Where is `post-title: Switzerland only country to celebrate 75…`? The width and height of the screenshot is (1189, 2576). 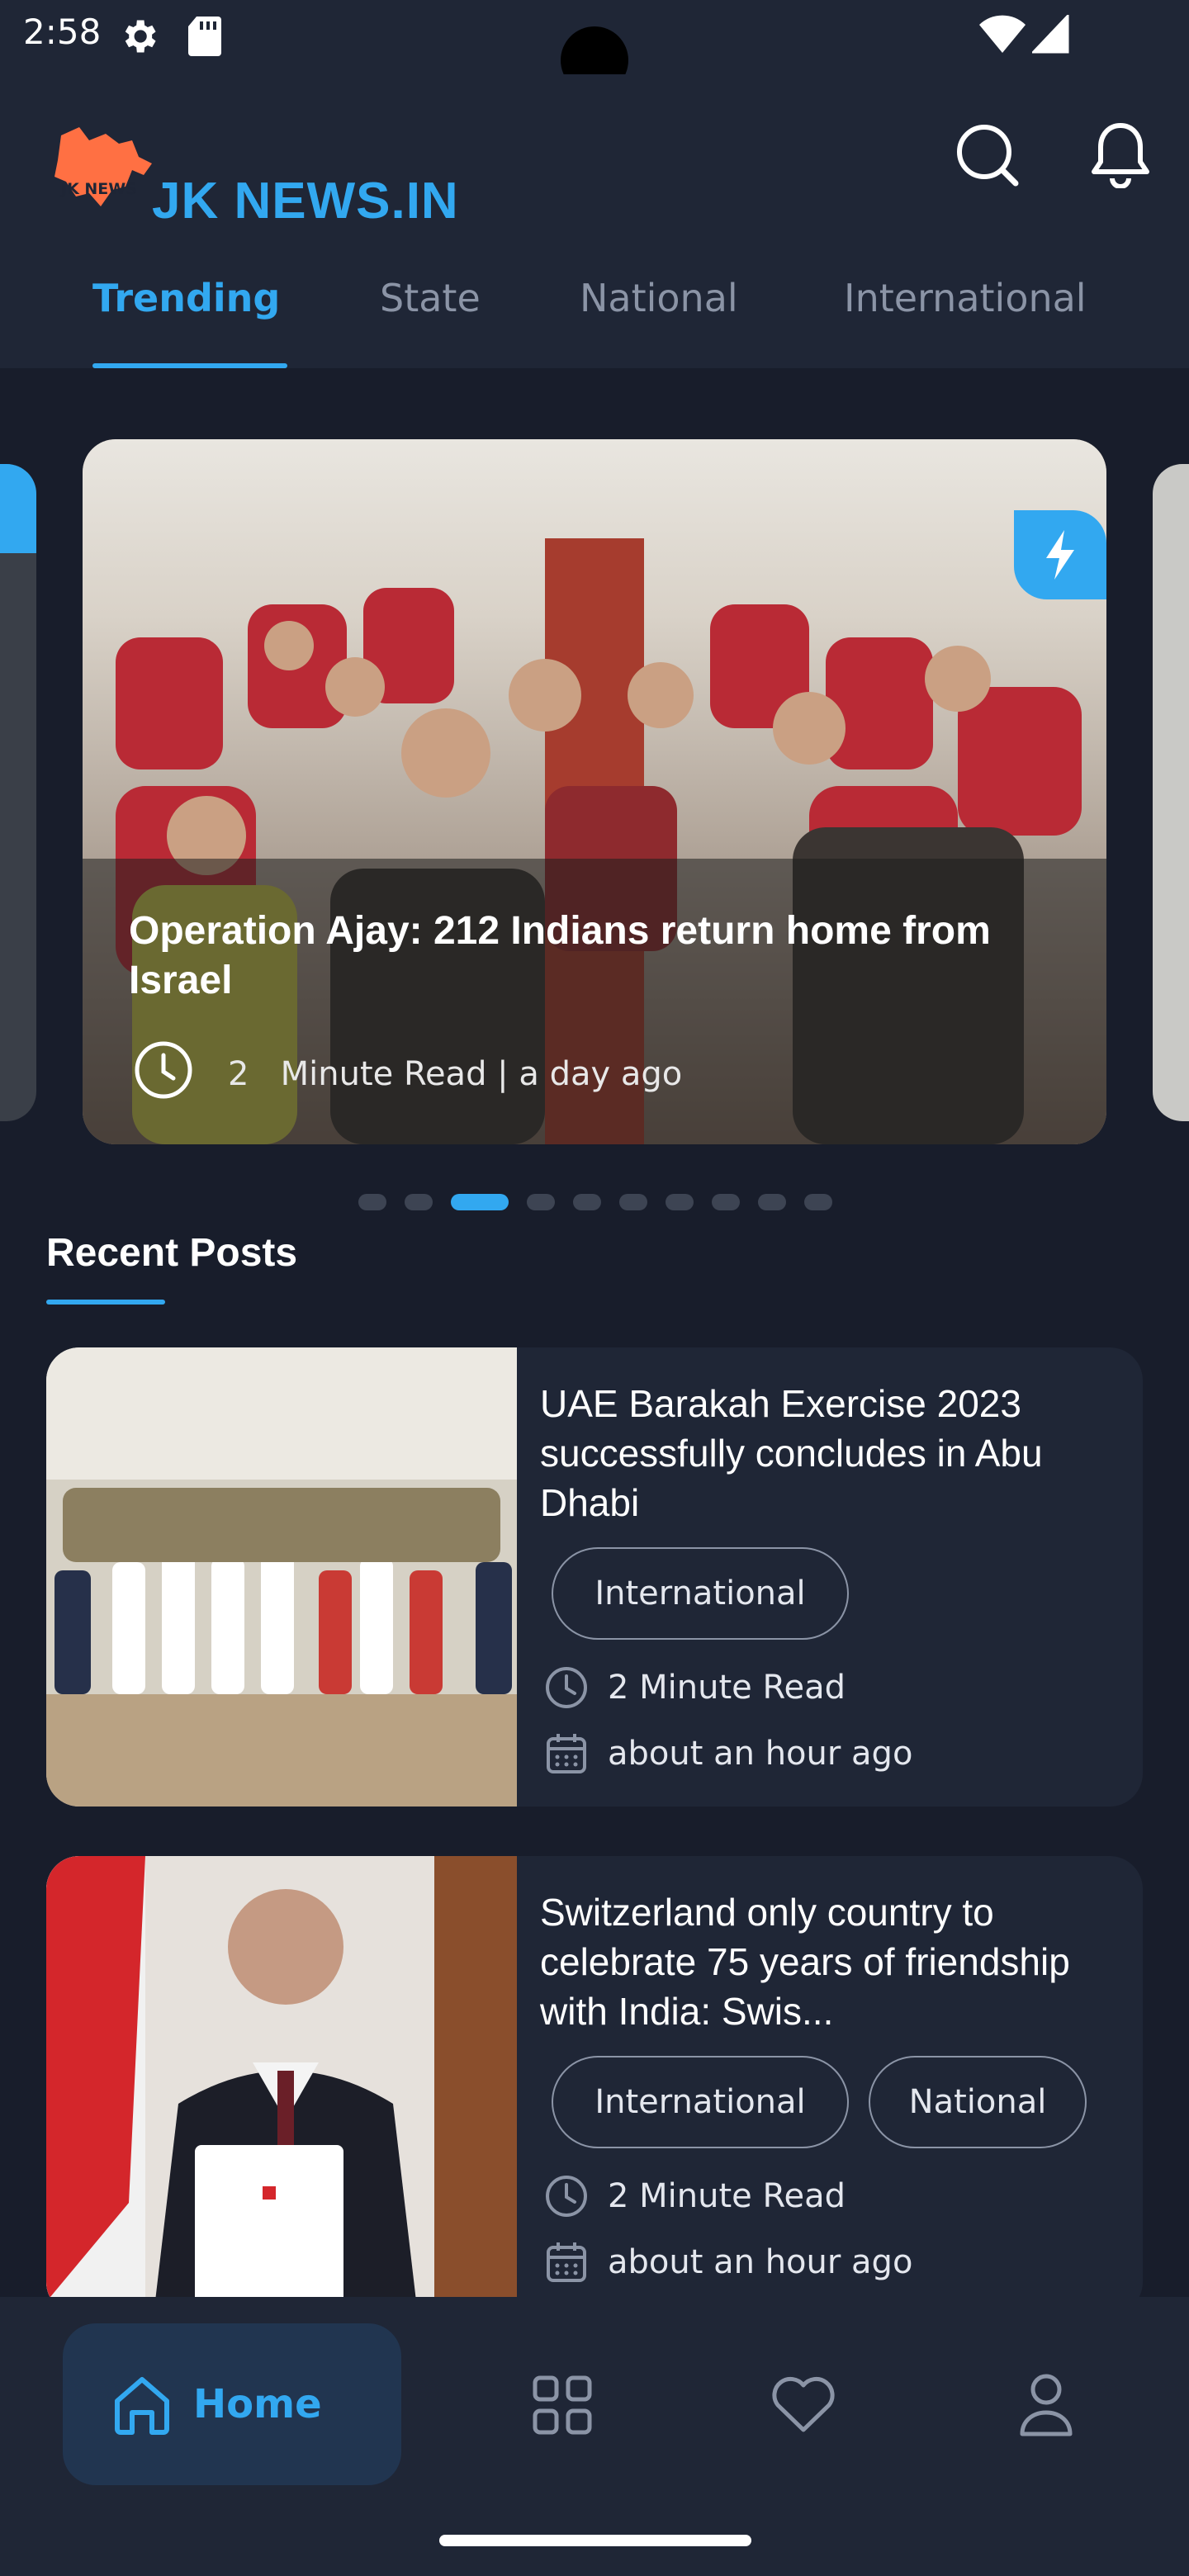 post-title: Switzerland only country to celebrate 75… is located at coordinates (805, 1962).